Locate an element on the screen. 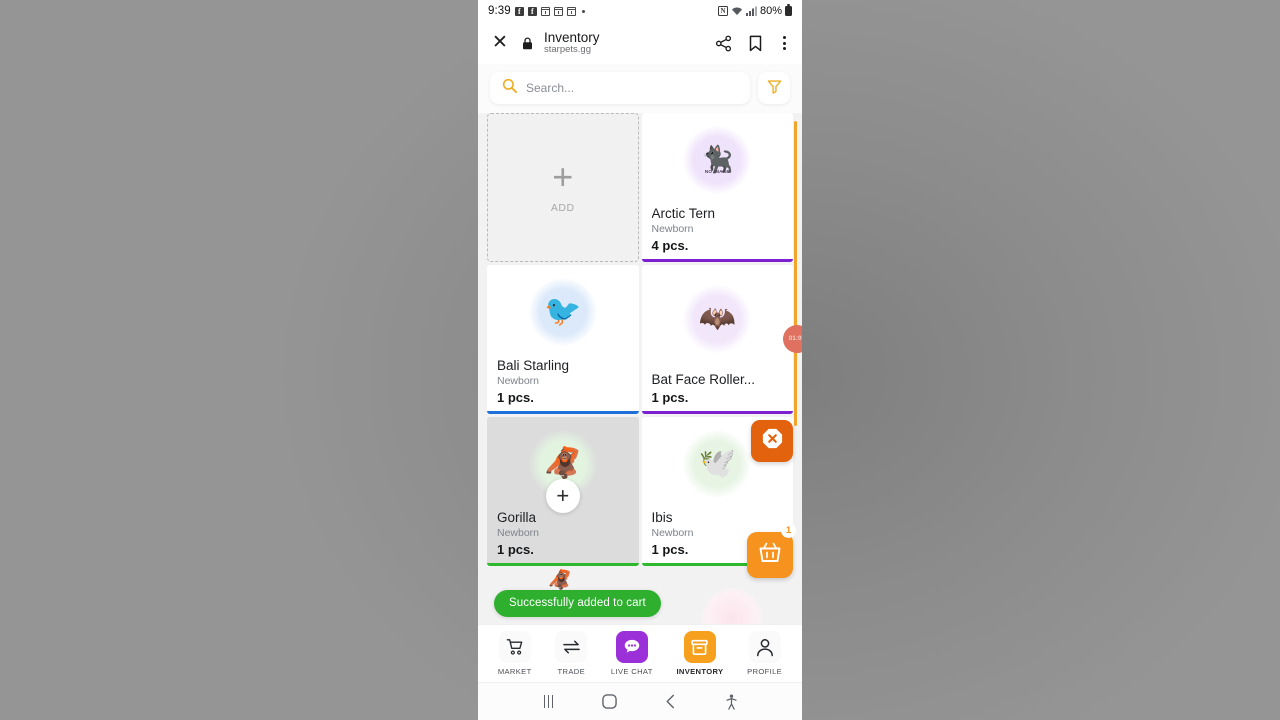 This screenshot has height=720, width=1280. add-card-label: ADD is located at coordinates (562, 207).